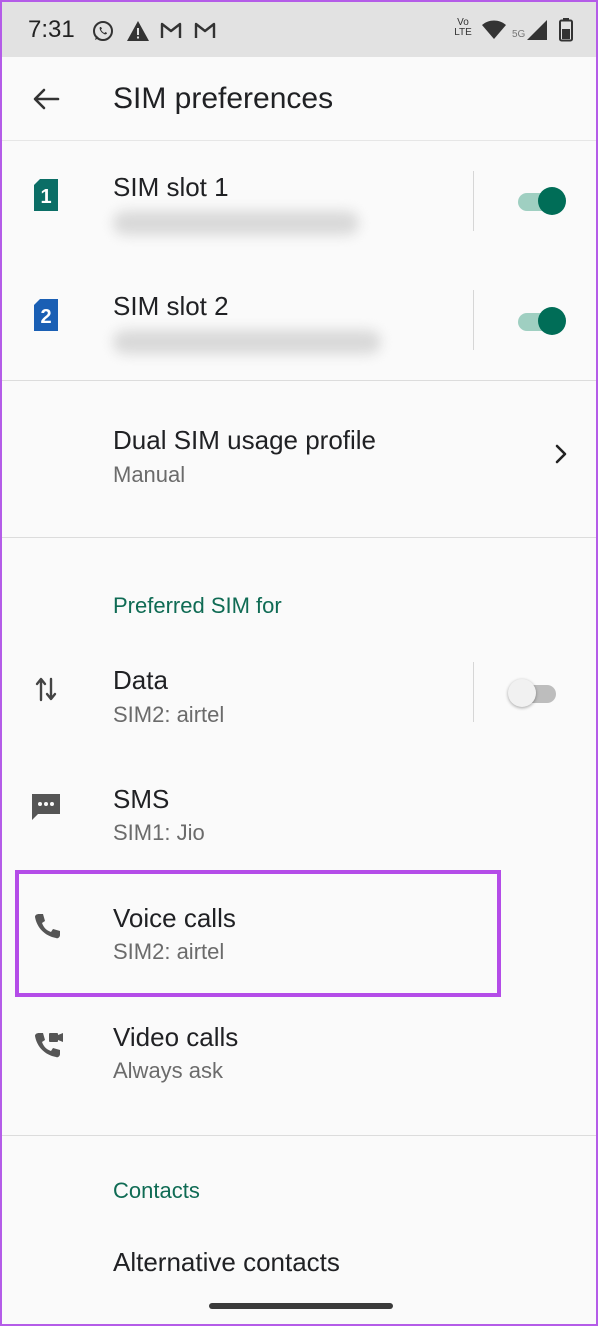 Image resolution: width=598 pixels, height=1326 pixels. What do you see at coordinates (171, 187) in the screenshot?
I see `sim-slot-1-label: SIM slot 1` at bounding box center [171, 187].